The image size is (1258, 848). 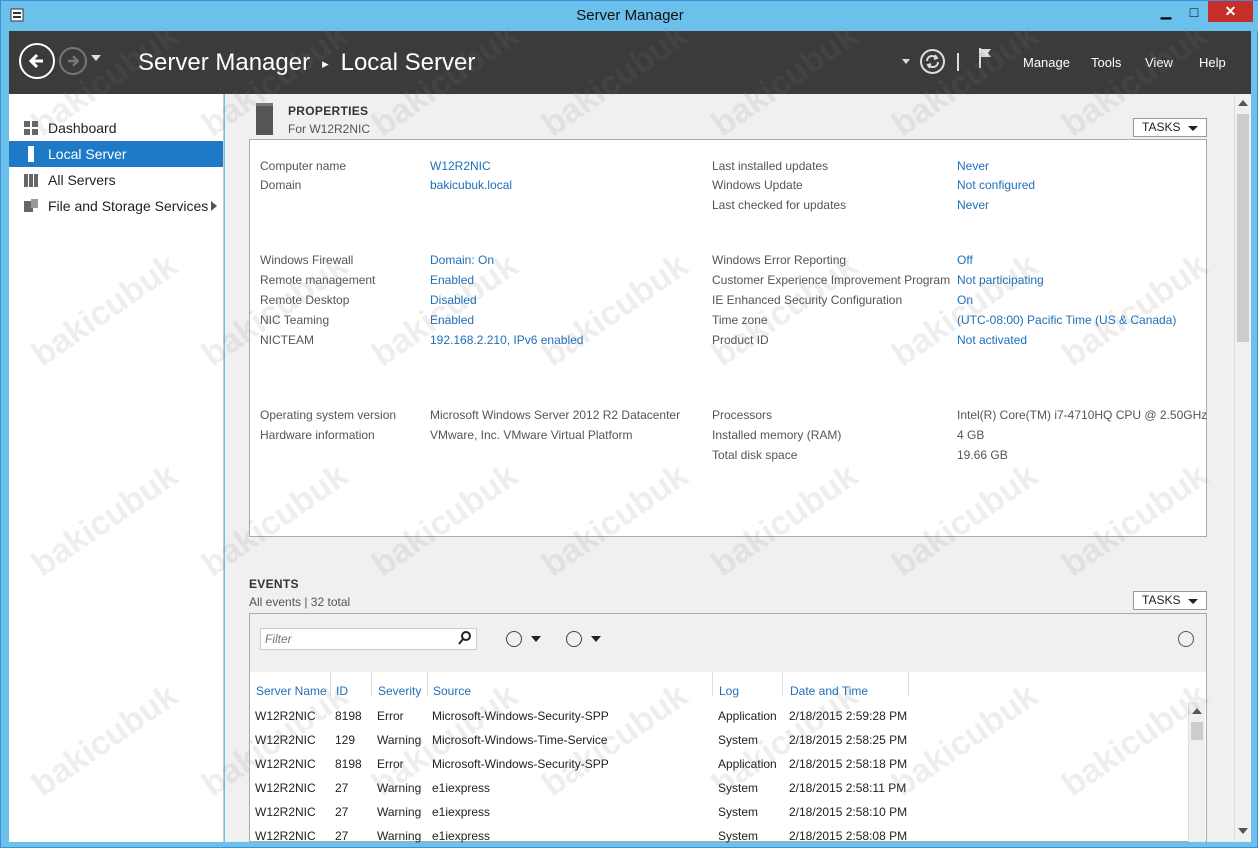 What do you see at coordinates (985, 58) in the screenshot?
I see `notifications-flag-icon` at bounding box center [985, 58].